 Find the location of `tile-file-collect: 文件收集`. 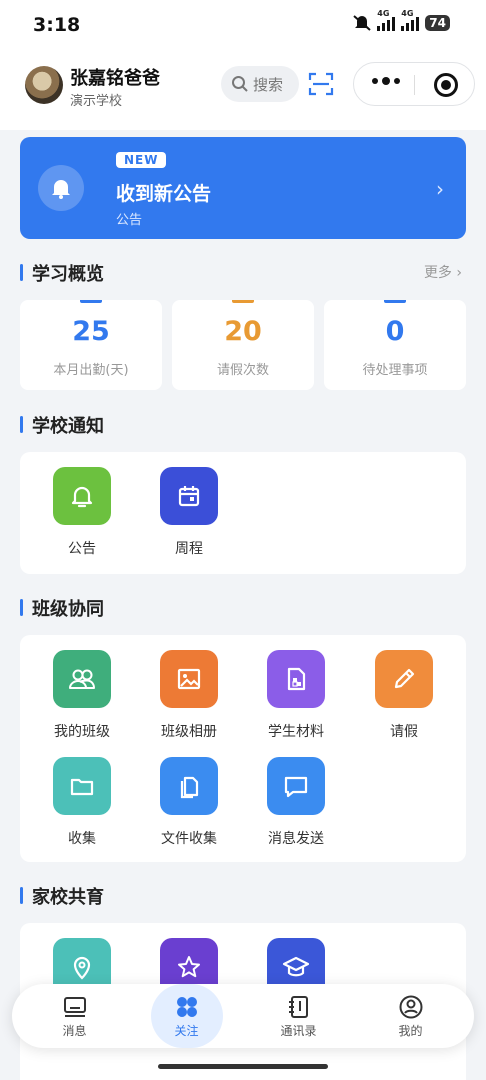

tile-file-collect: 文件收集 is located at coordinates (189, 802).